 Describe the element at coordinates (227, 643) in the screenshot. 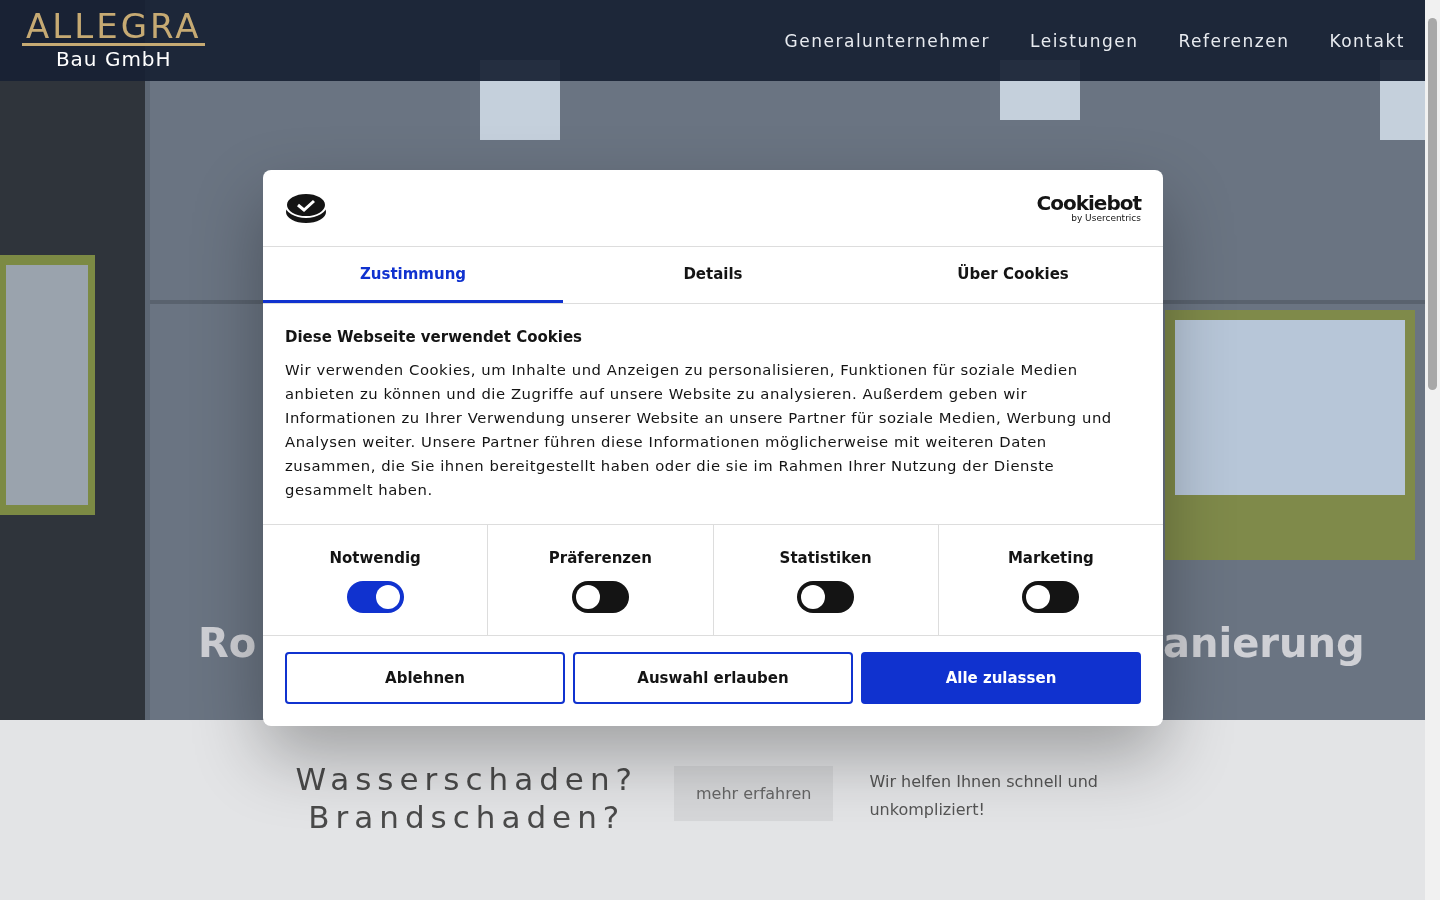

I see `hero-heading-fragment: Ro` at that location.